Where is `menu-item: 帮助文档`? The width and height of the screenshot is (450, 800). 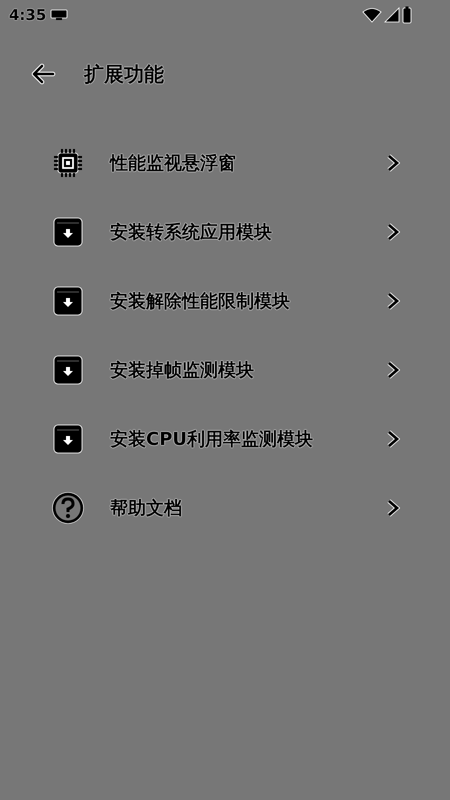 menu-item: 帮助文档 is located at coordinates (225, 507).